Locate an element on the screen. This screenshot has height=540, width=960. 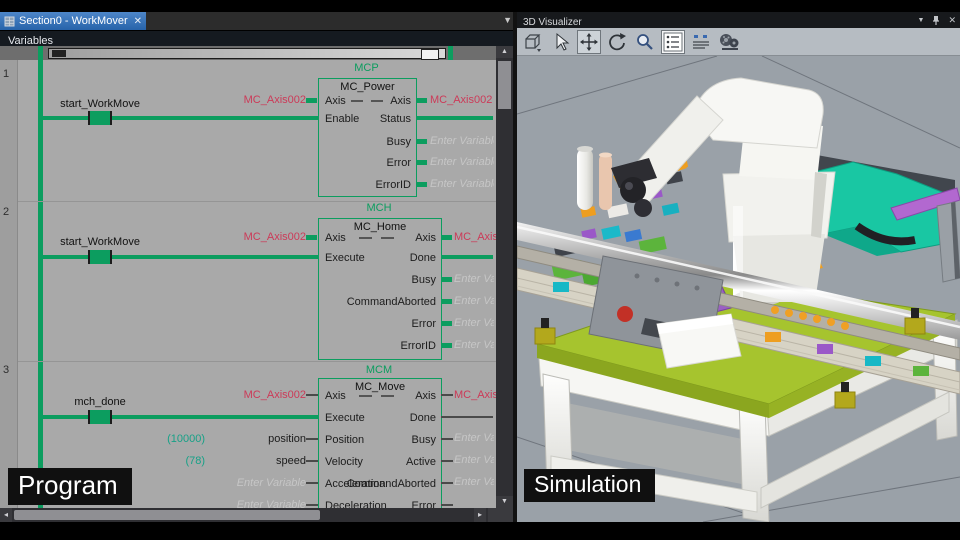
tab-label: Section0 - WorkMover is located at coordinates (73, 21).